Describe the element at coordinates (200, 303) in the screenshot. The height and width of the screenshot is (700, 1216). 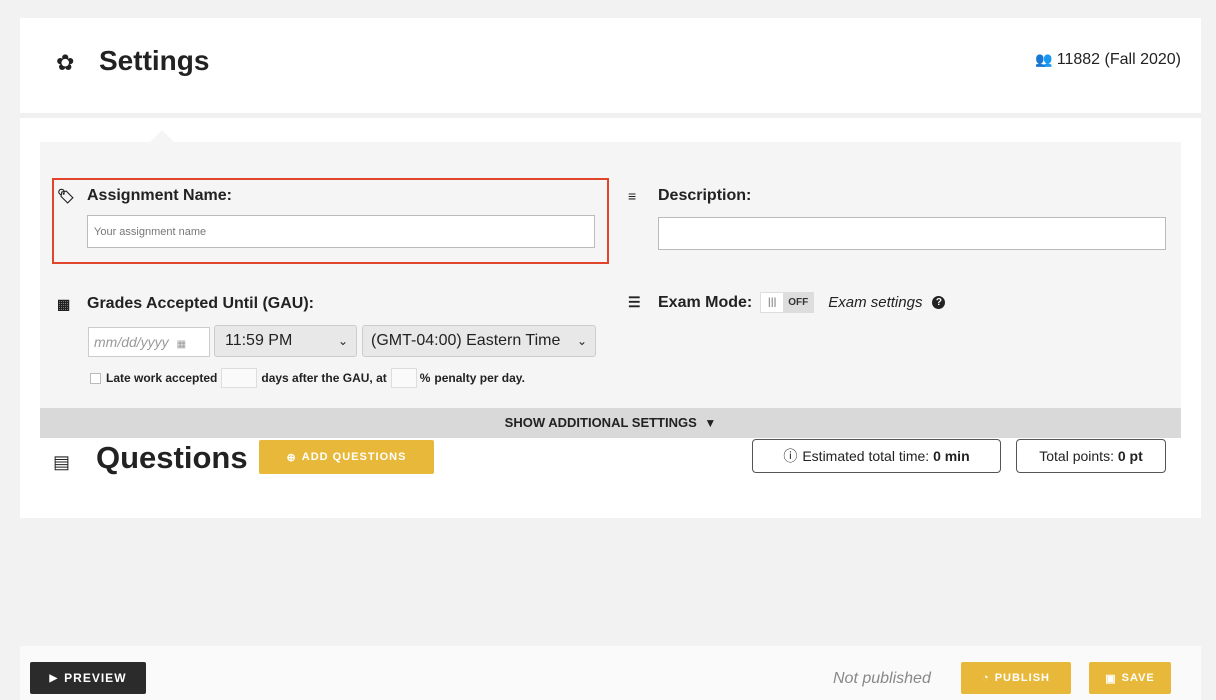
I see `gau-label-text: Grades Accepted Until (GAU):` at that location.